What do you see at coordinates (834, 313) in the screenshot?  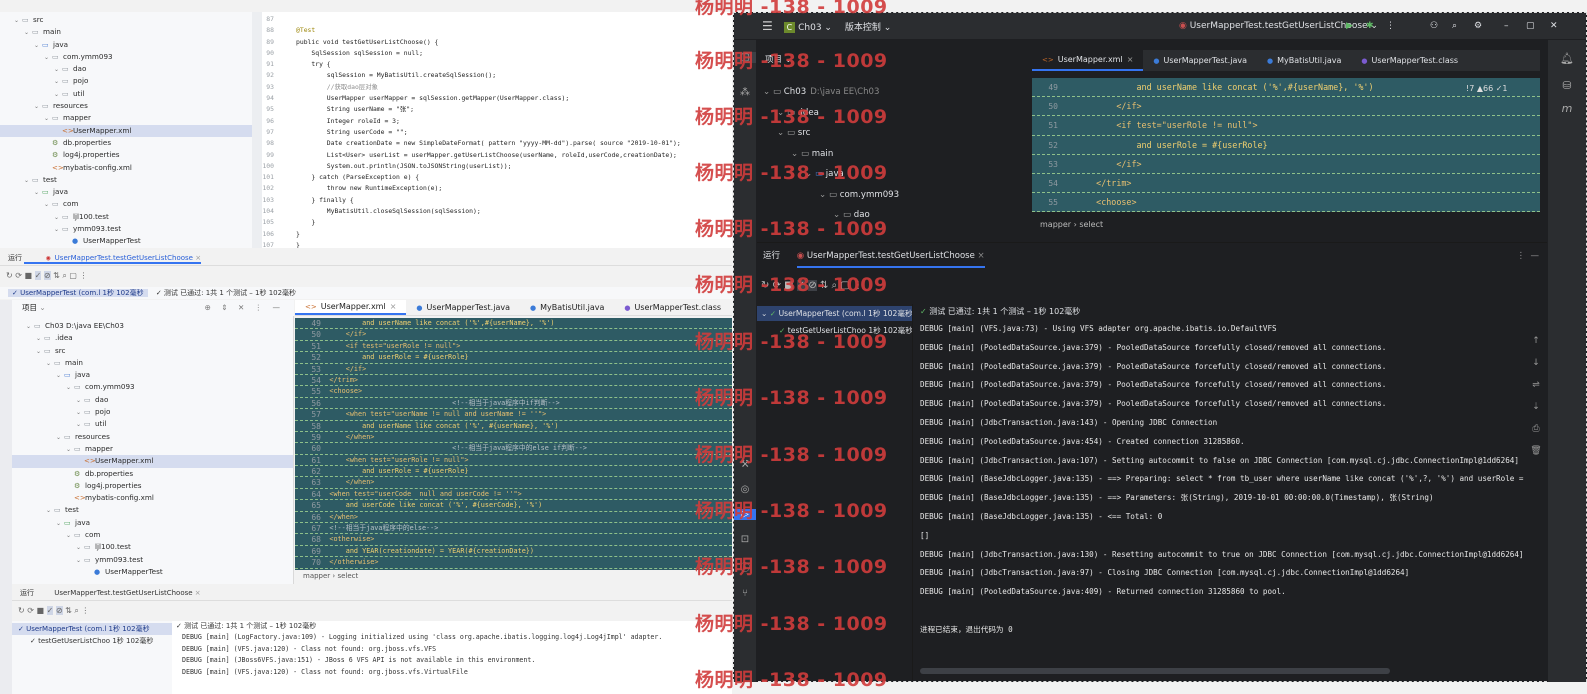 I see `test-node: ⌄ ✓ UserMapperTest (com.l 1秒 102毫秒` at bounding box center [834, 313].